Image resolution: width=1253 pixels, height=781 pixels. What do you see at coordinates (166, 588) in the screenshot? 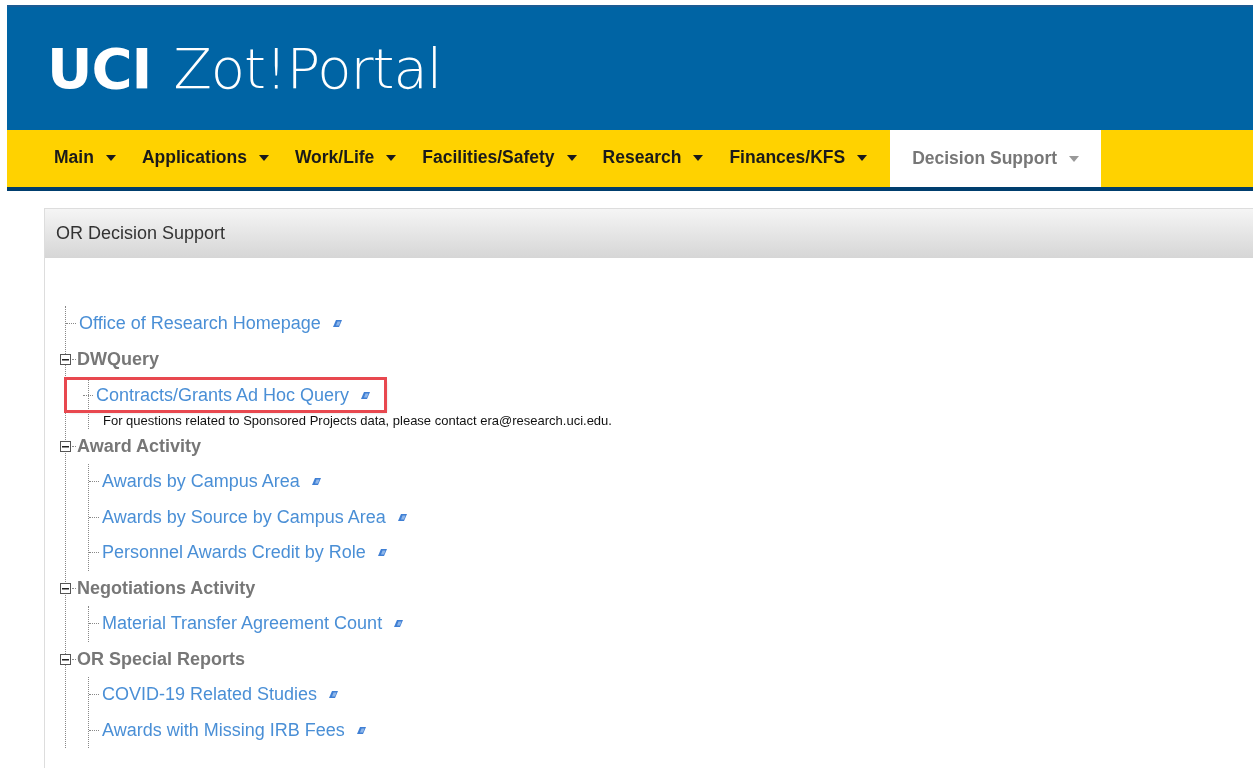
I see `group-label: Negotiations Activity` at bounding box center [166, 588].